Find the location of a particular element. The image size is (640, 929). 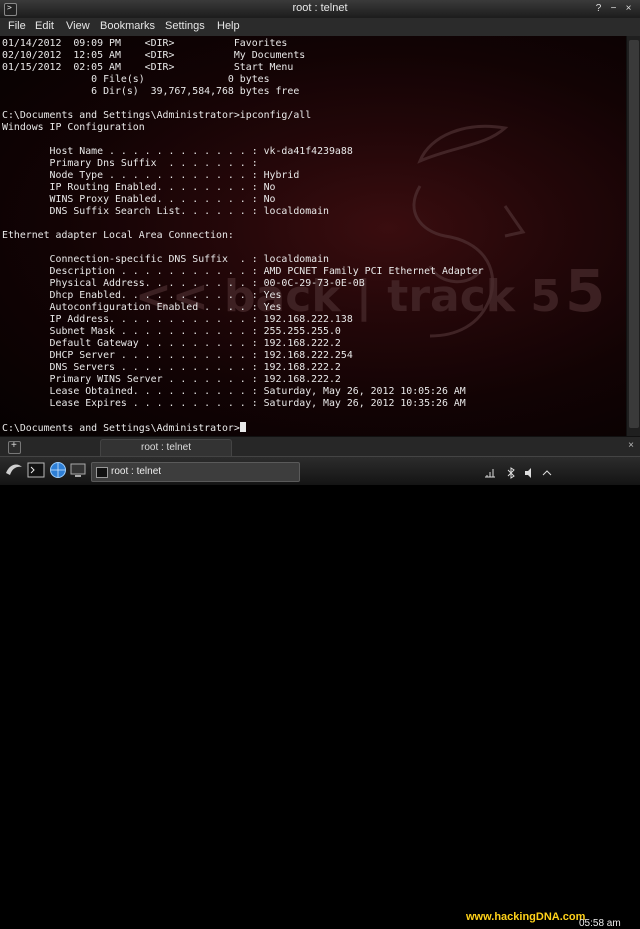

menu-help: Help is located at coordinates (228, 26).